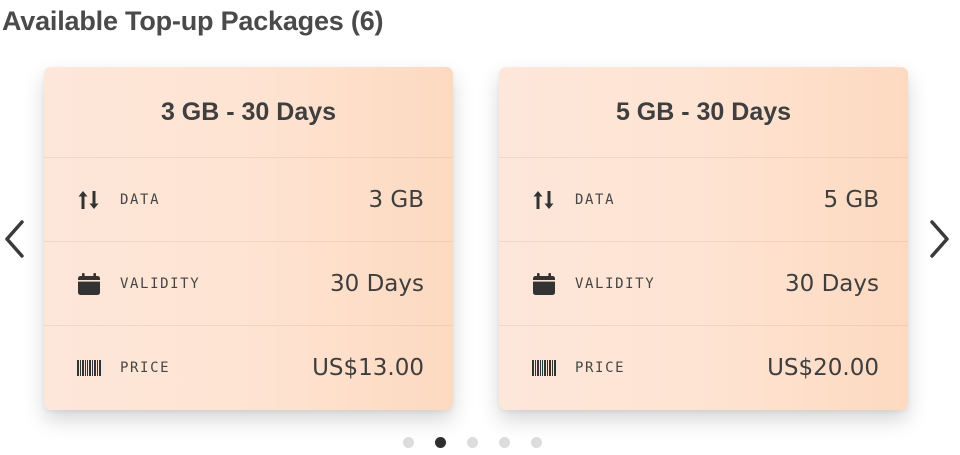  Describe the element at coordinates (248, 112) in the screenshot. I see `package-title: 3 GB - 30 Days` at that location.